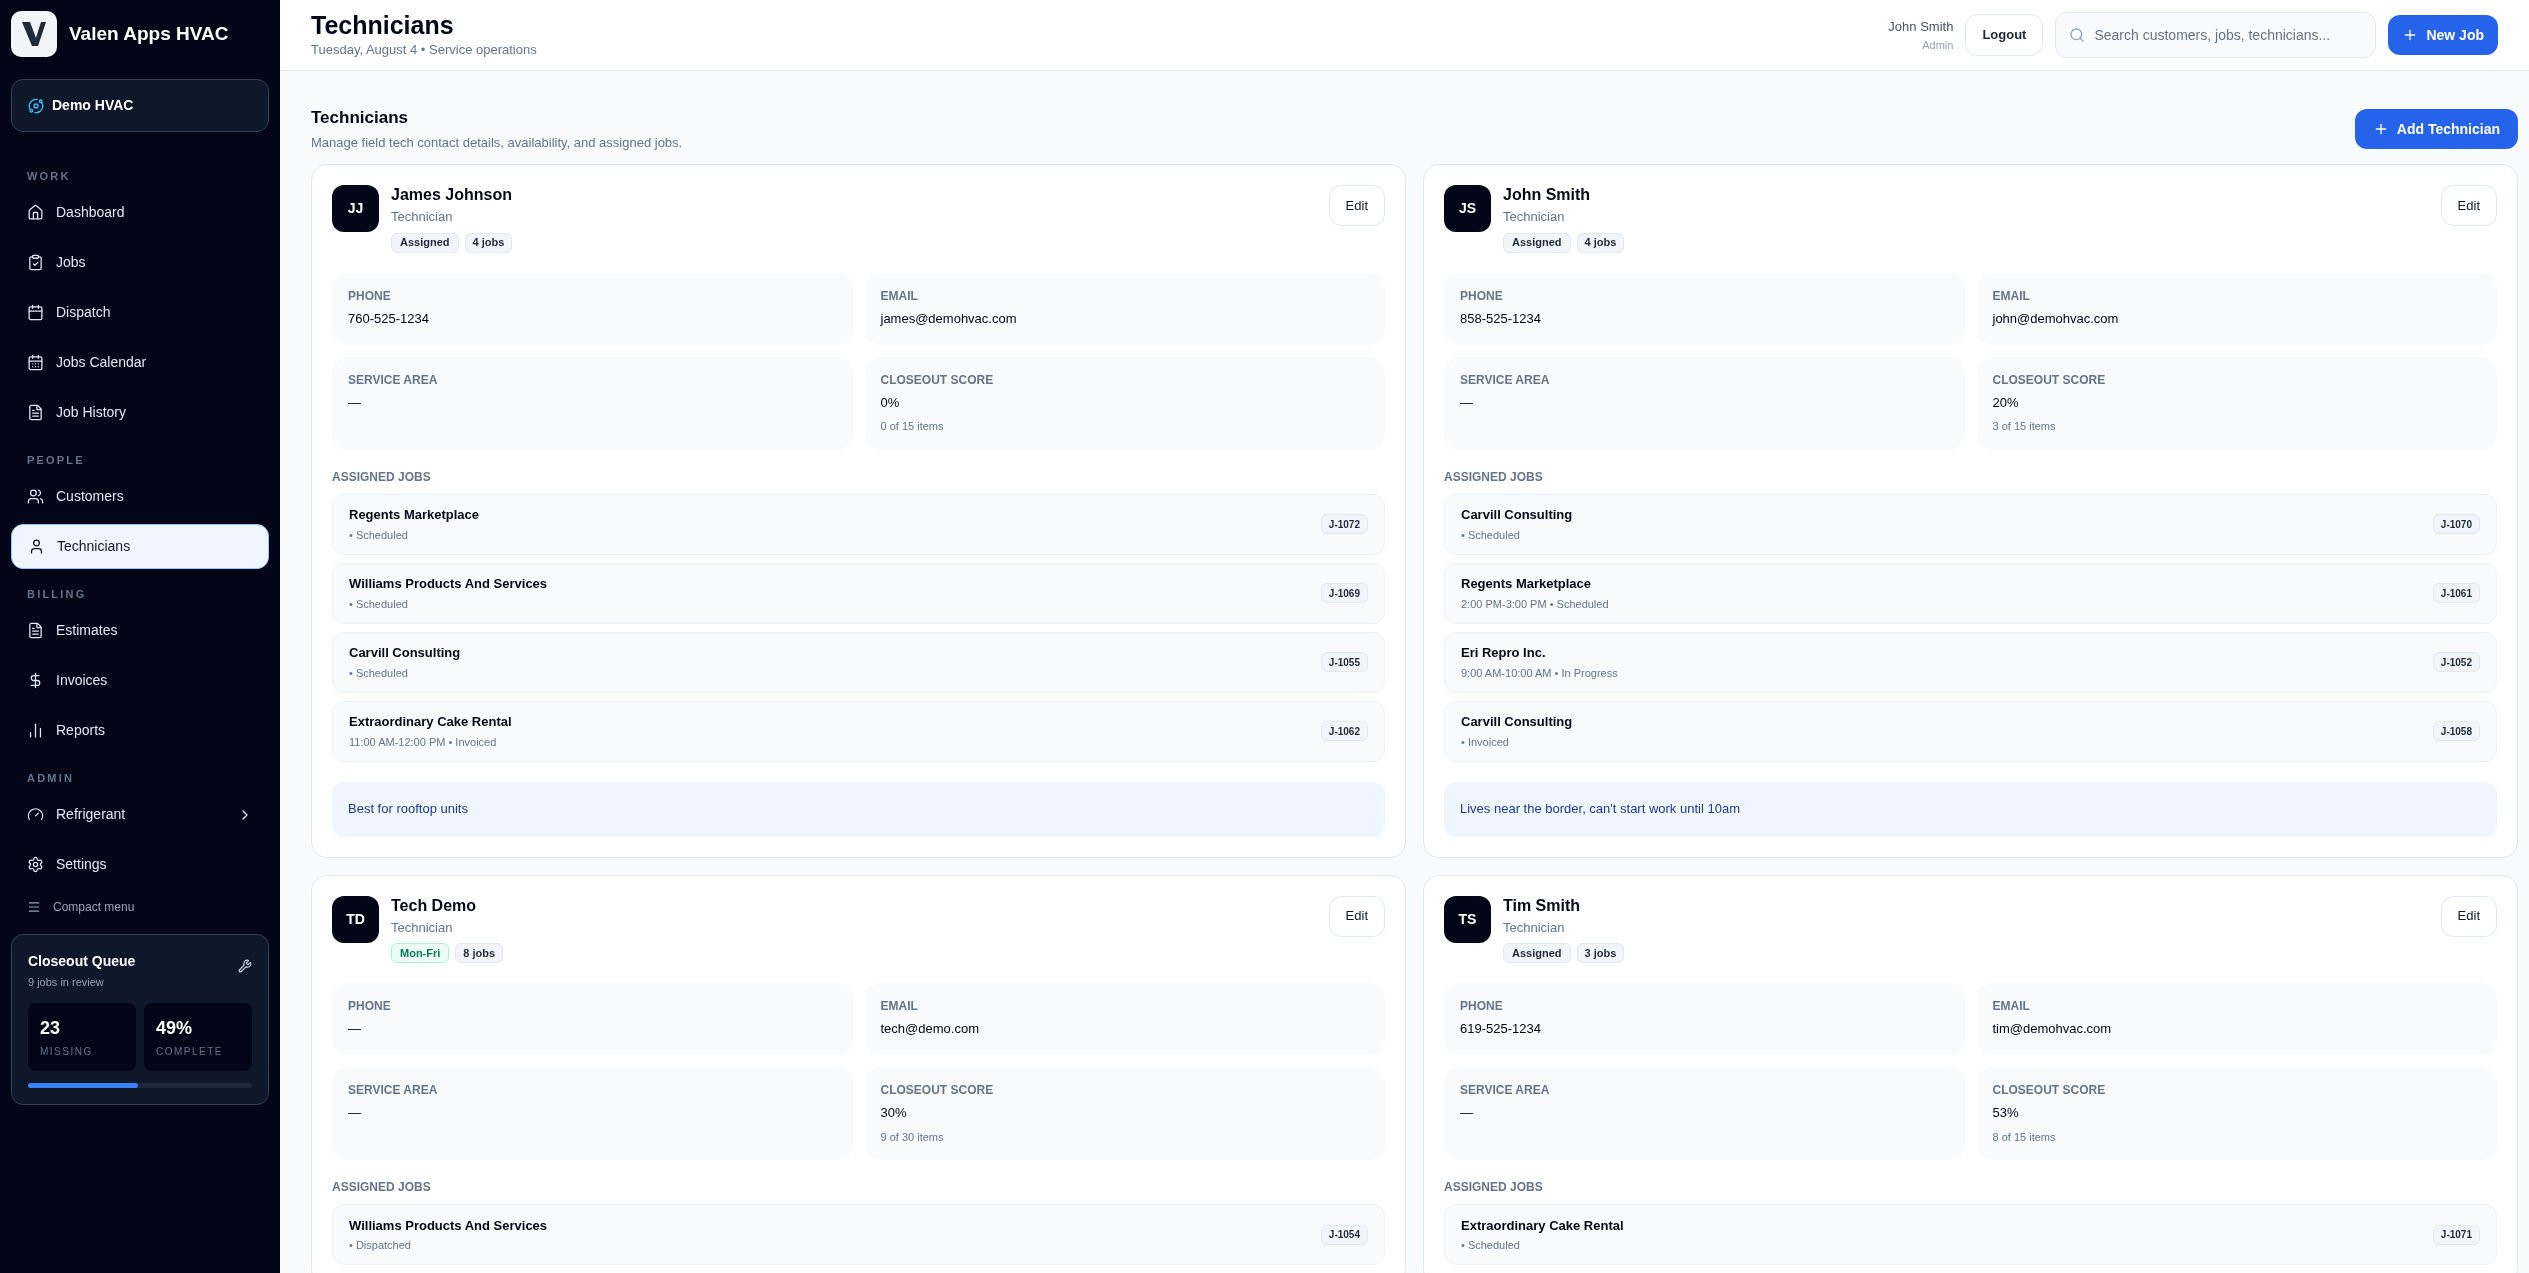 The image size is (2529, 1273). Describe the element at coordinates (1344, 593) in the screenshot. I see `job-id-badge: J-1069` at that location.